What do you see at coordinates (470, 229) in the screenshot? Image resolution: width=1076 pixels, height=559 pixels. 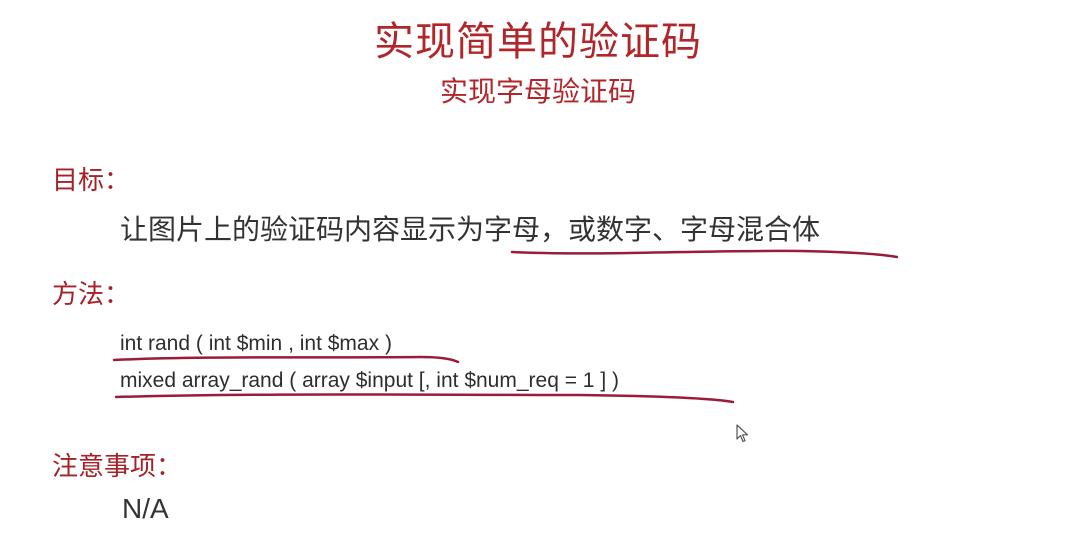 I see `goal-text: 让图片上的验证码内容显示为字母，或数字、字母混合体` at bounding box center [470, 229].